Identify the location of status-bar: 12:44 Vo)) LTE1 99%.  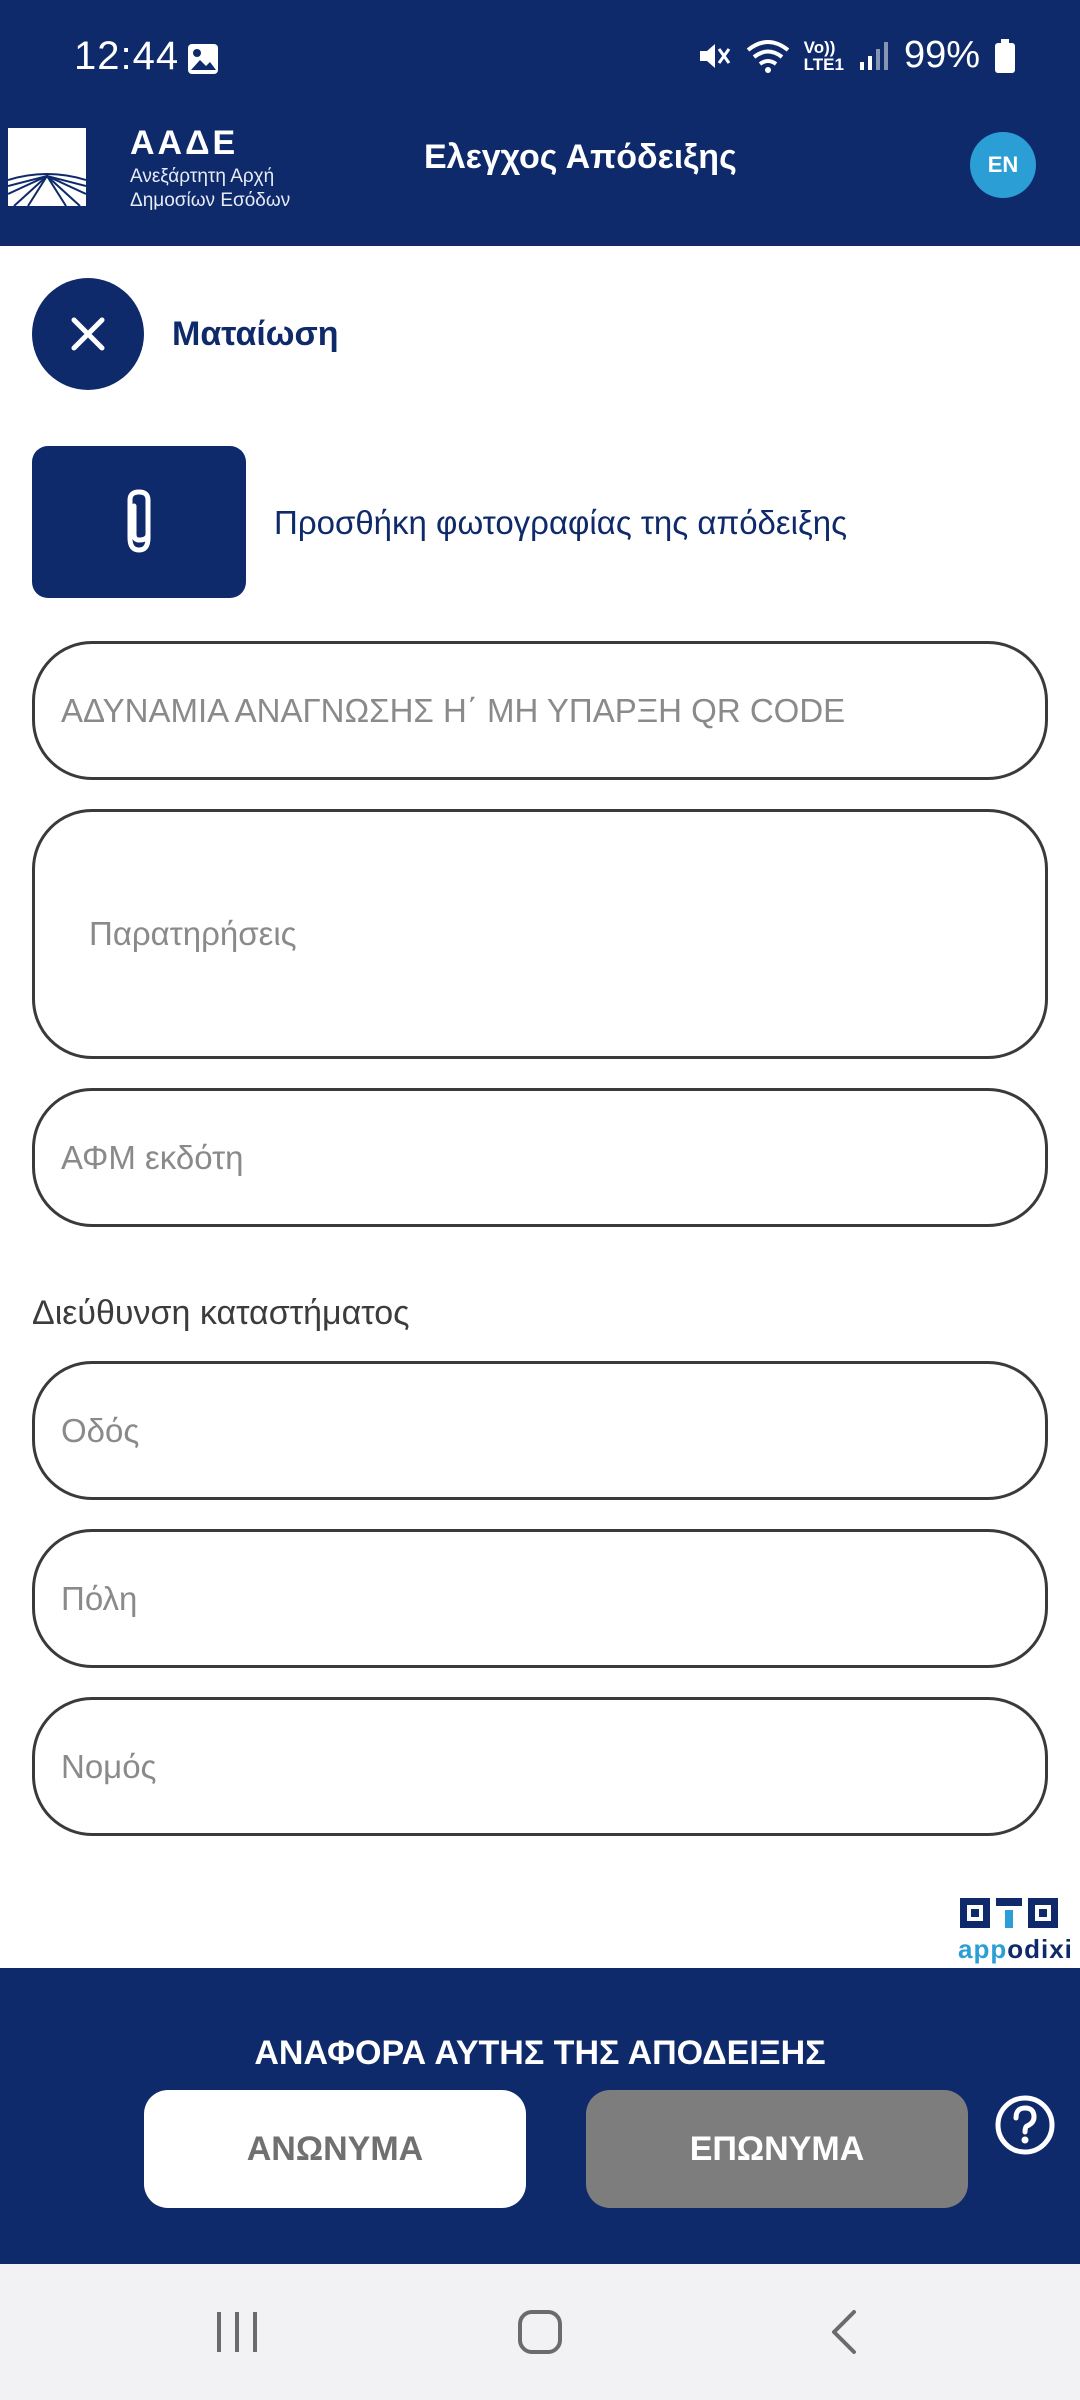
(540, 60).